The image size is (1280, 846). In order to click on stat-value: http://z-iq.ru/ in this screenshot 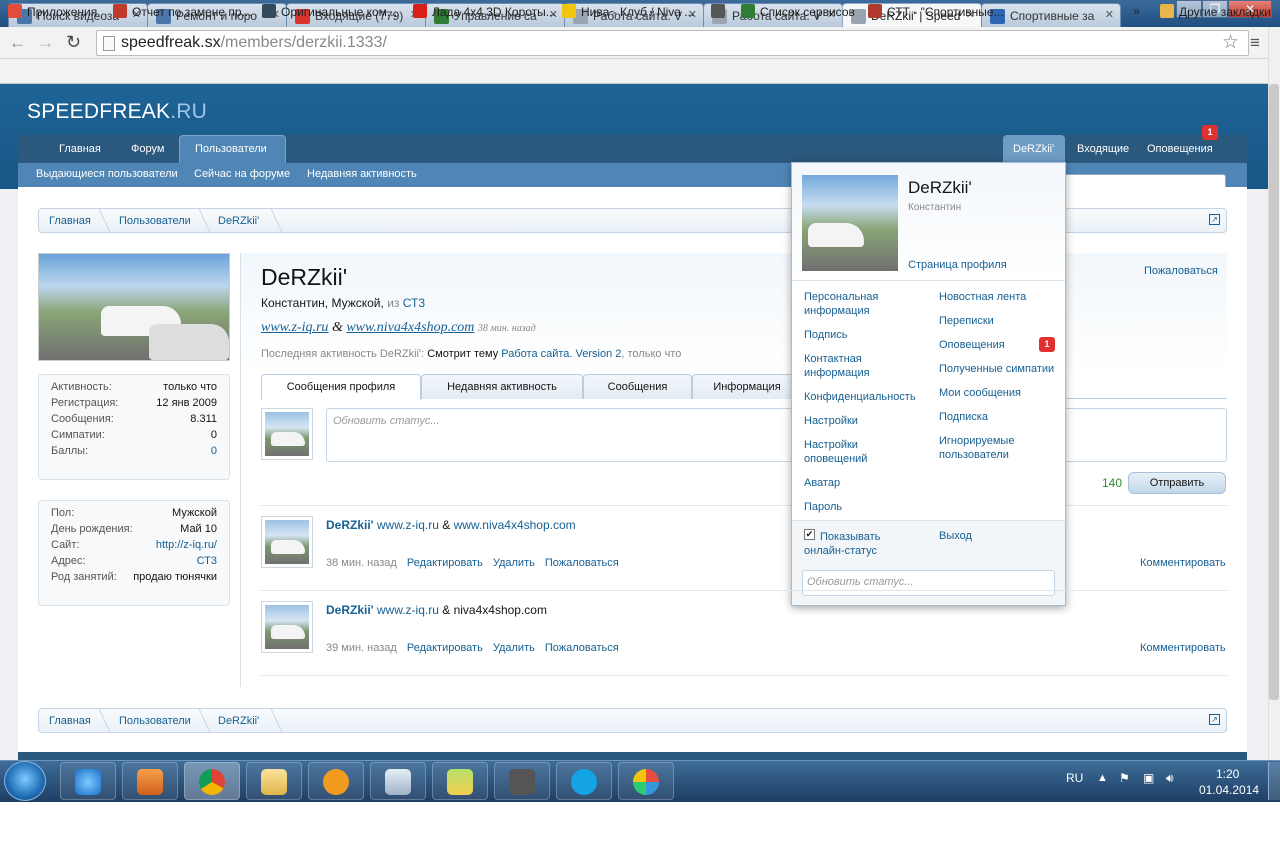, I will do `click(186, 545)`.